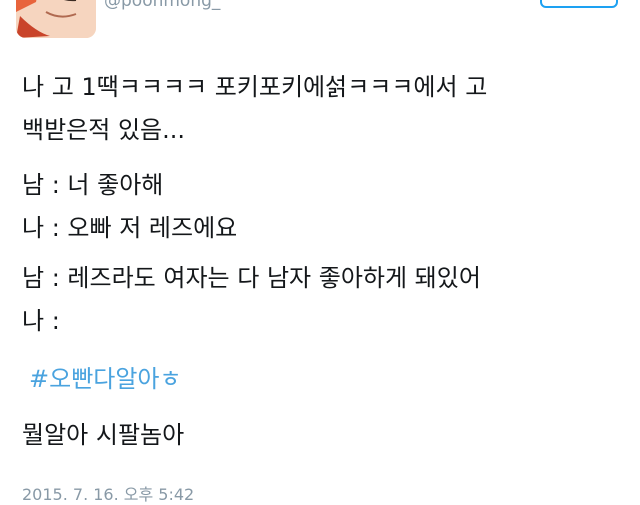  Describe the element at coordinates (130, 228) in the screenshot. I see `tweet-text-line: 나 : 오빠 저 레즈에요` at that location.